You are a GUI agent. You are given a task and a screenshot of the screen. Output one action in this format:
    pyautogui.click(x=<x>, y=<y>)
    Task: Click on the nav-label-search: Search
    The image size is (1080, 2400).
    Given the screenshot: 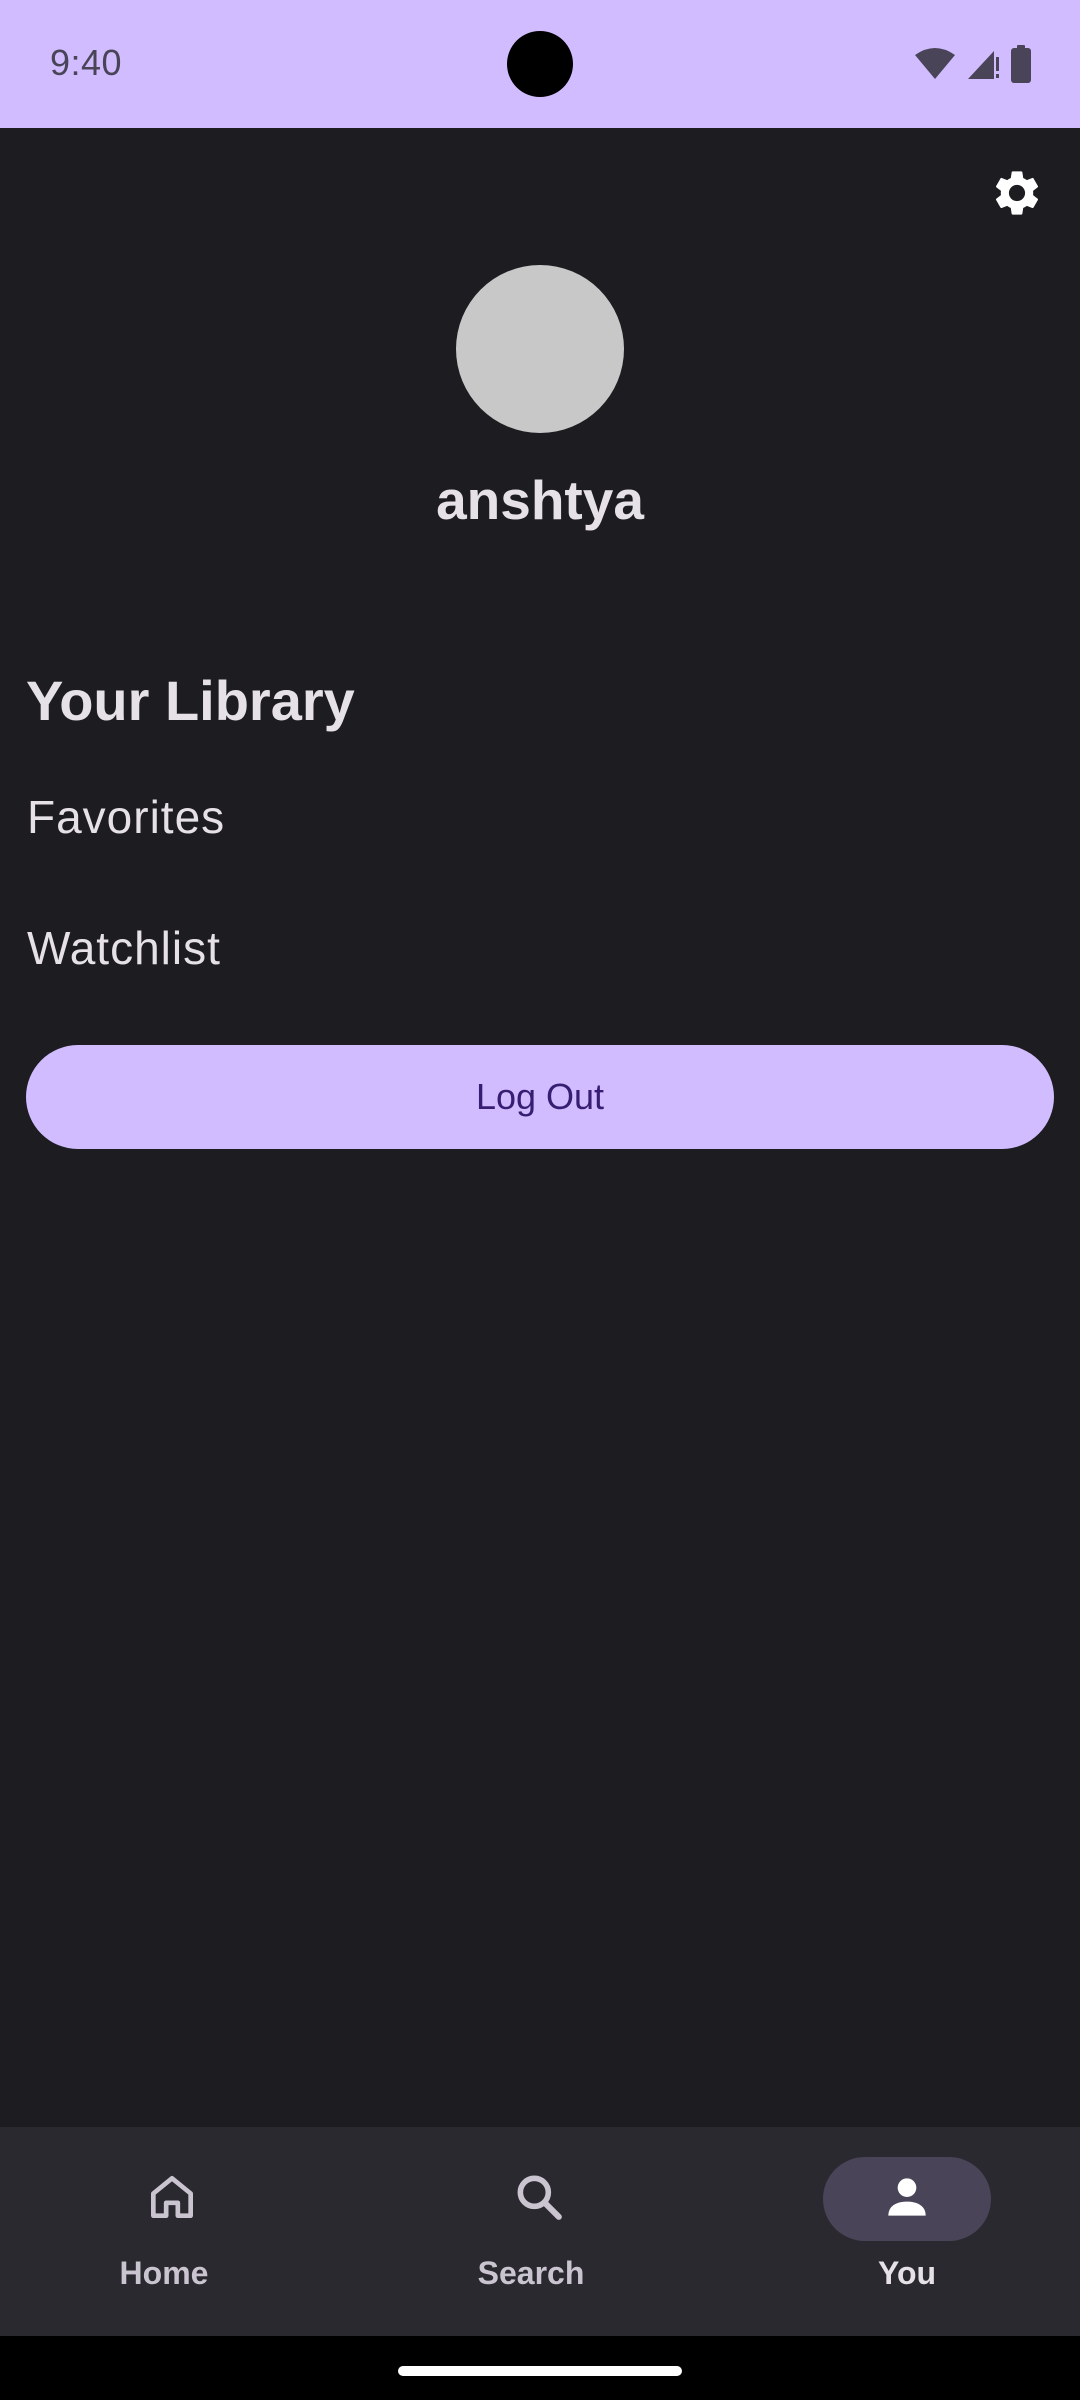 What is the action you would take?
    pyautogui.click(x=531, y=2273)
    